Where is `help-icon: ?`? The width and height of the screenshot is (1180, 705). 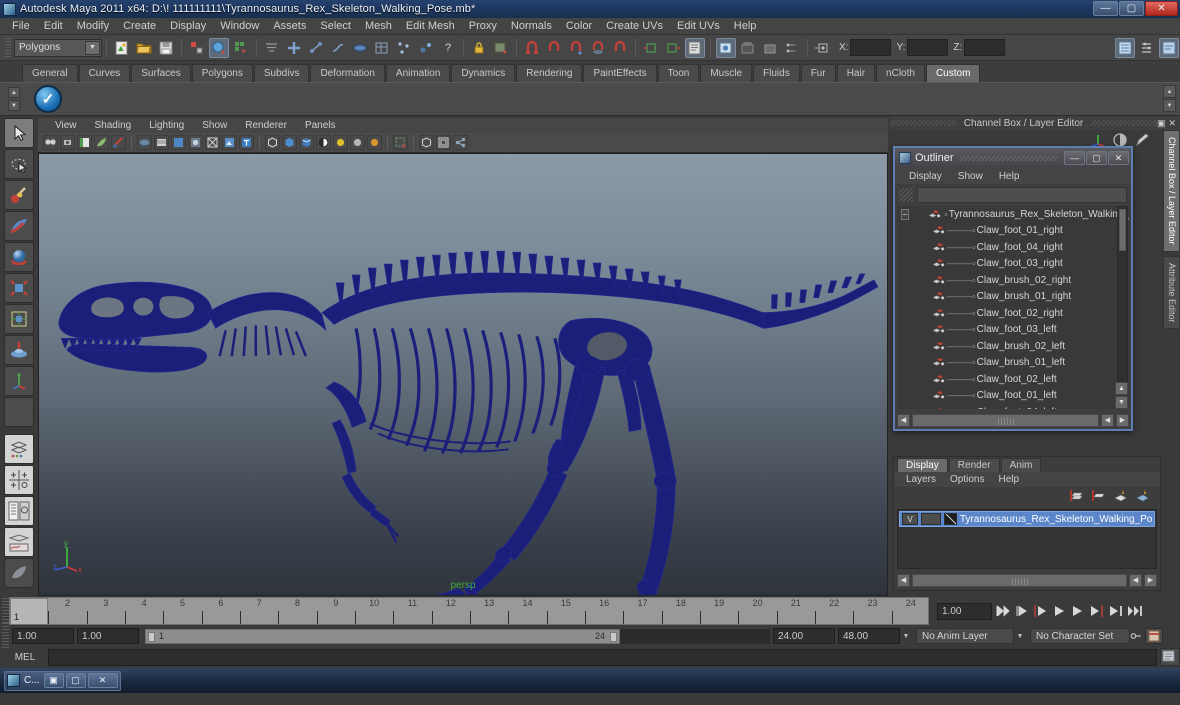
help-icon: ? is located at coordinates (448, 48).